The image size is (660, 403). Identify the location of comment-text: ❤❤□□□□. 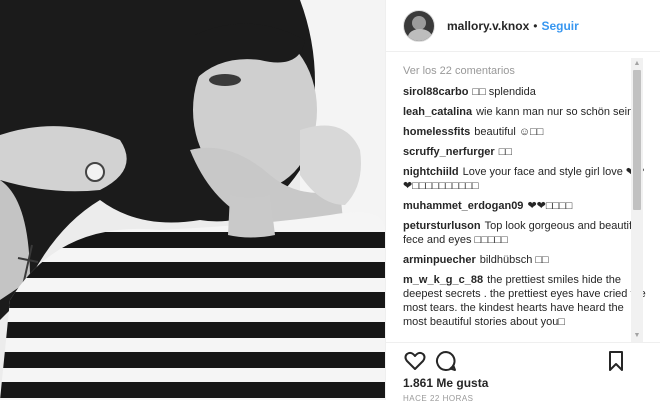
(550, 206).